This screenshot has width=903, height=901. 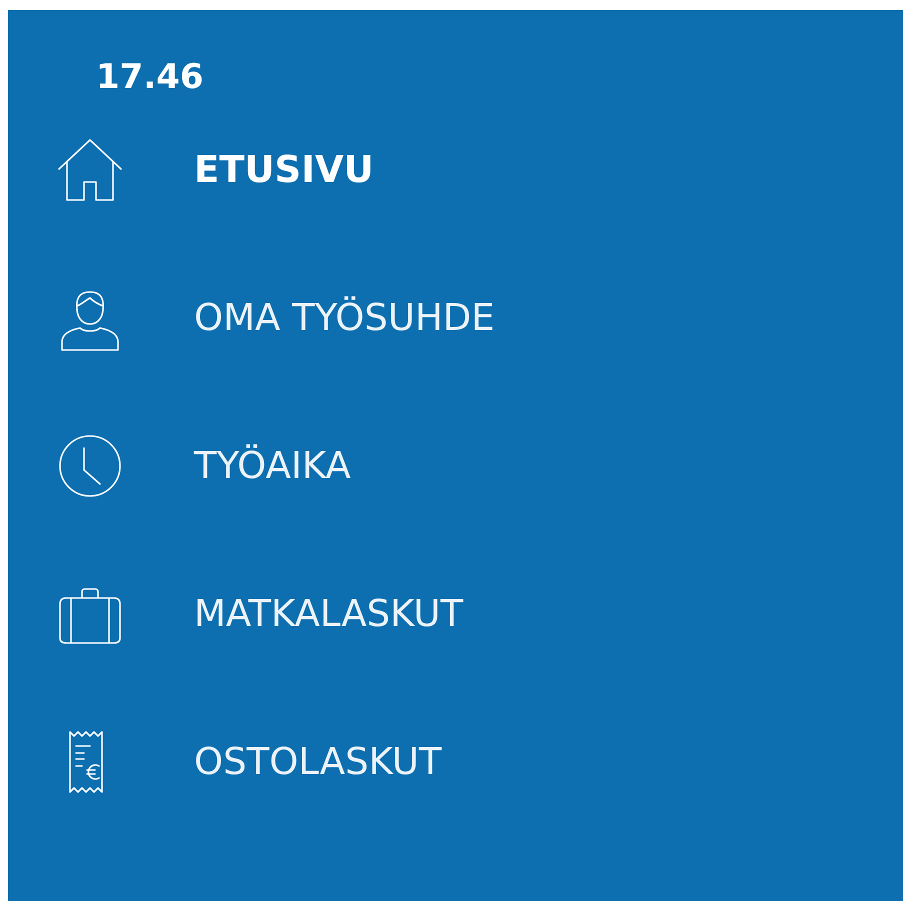 I want to click on home-icon, so click(x=90, y=170).